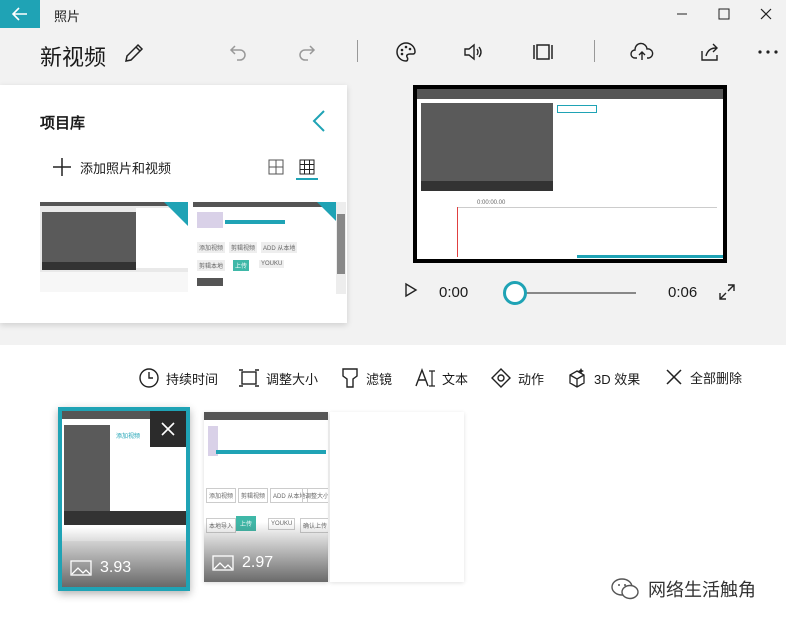 This screenshot has height=623, width=786. What do you see at coordinates (315, 495) in the screenshot?
I see `card-option: 调整大小` at bounding box center [315, 495].